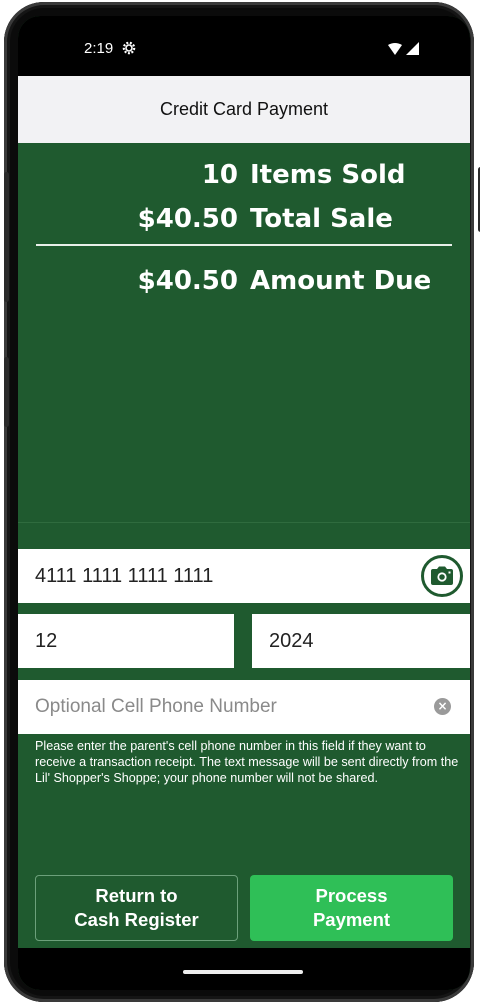 Image resolution: width=480 pixels, height=1005 pixels. I want to click on expiry-month-input: 12, so click(126, 641).